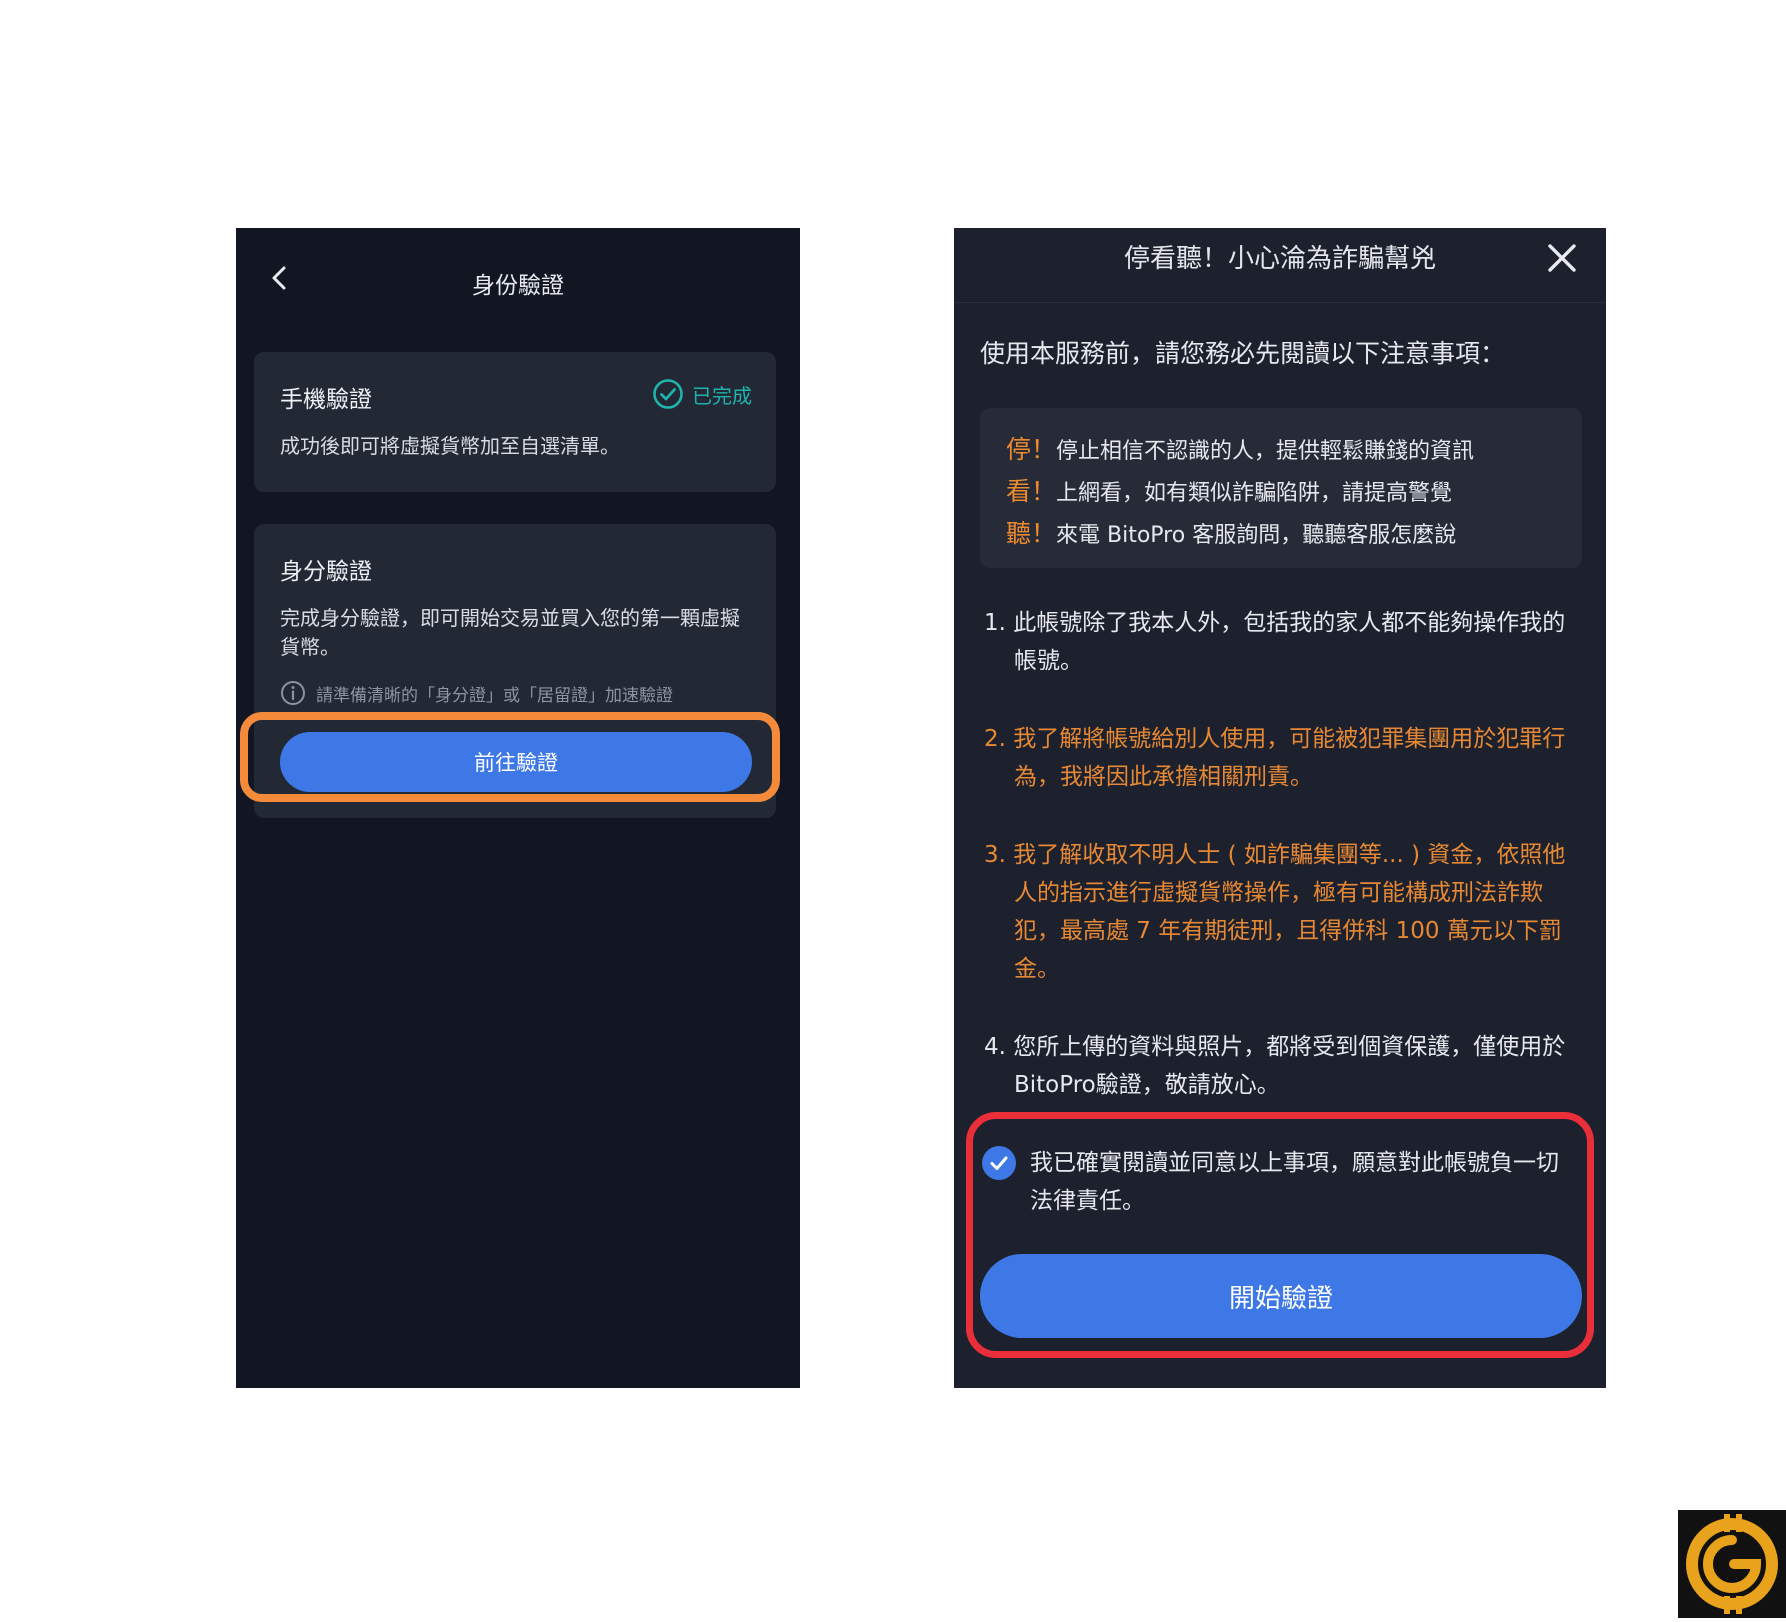 The height and width of the screenshot is (1622, 1786). What do you see at coordinates (1280, 1235) in the screenshot?
I see `highlight-frame-red` at bounding box center [1280, 1235].